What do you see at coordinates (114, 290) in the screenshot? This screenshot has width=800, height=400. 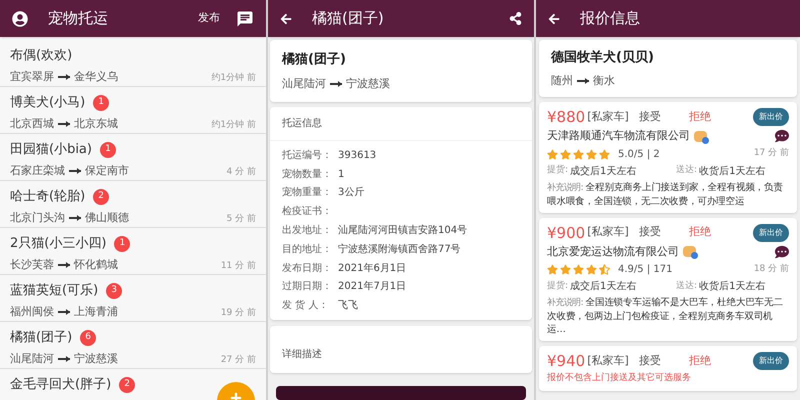 I see `count-badge: 3` at bounding box center [114, 290].